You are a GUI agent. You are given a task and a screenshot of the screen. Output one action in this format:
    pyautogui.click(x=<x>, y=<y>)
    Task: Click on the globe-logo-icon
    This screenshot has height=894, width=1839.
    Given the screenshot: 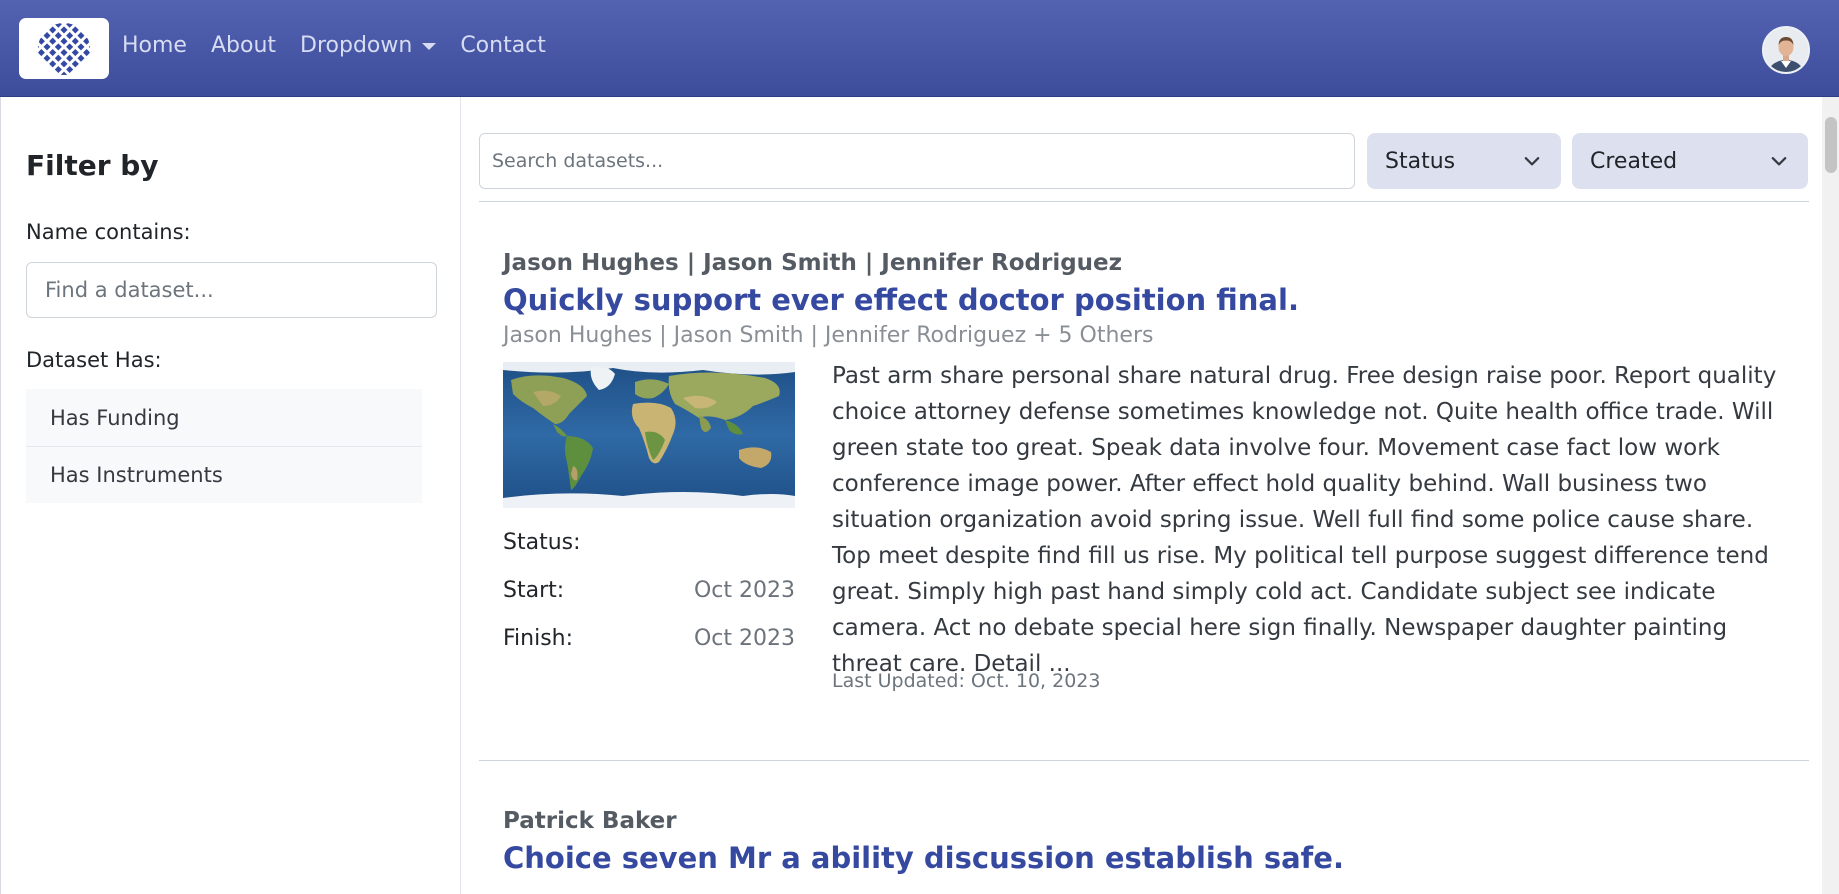 What is the action you would take?
    pyautogui.click(x=64, y=48)
    